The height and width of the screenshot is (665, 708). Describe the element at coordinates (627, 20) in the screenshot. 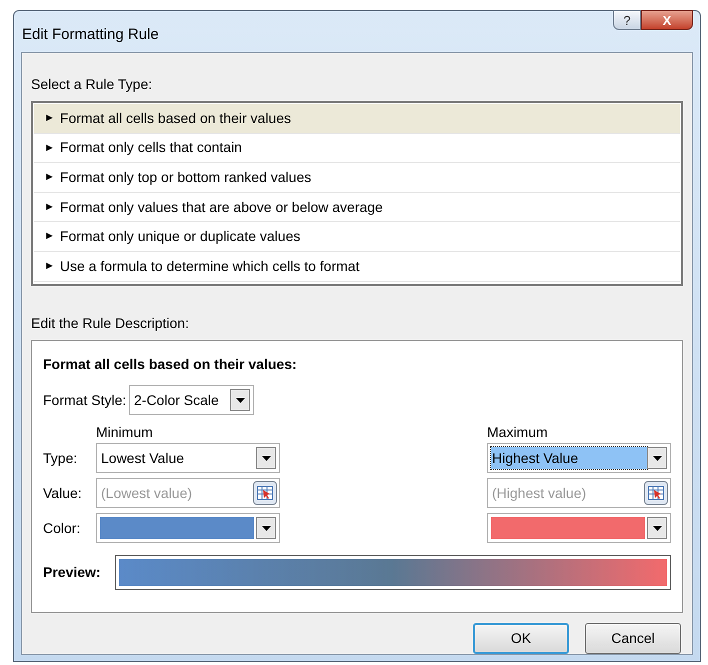

I see `help-button: ?` at that location.